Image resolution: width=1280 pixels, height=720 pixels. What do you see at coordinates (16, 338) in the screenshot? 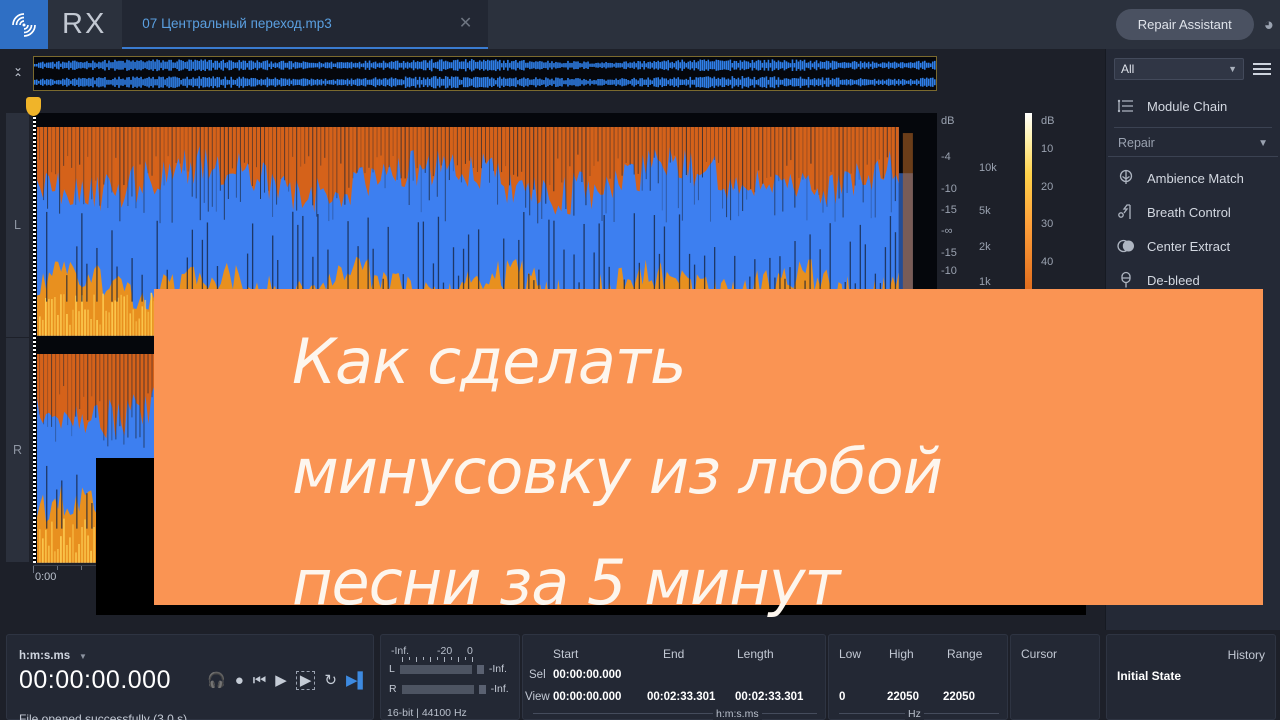
I see `channel-gutter: L R` at bounding box center [16, 338].